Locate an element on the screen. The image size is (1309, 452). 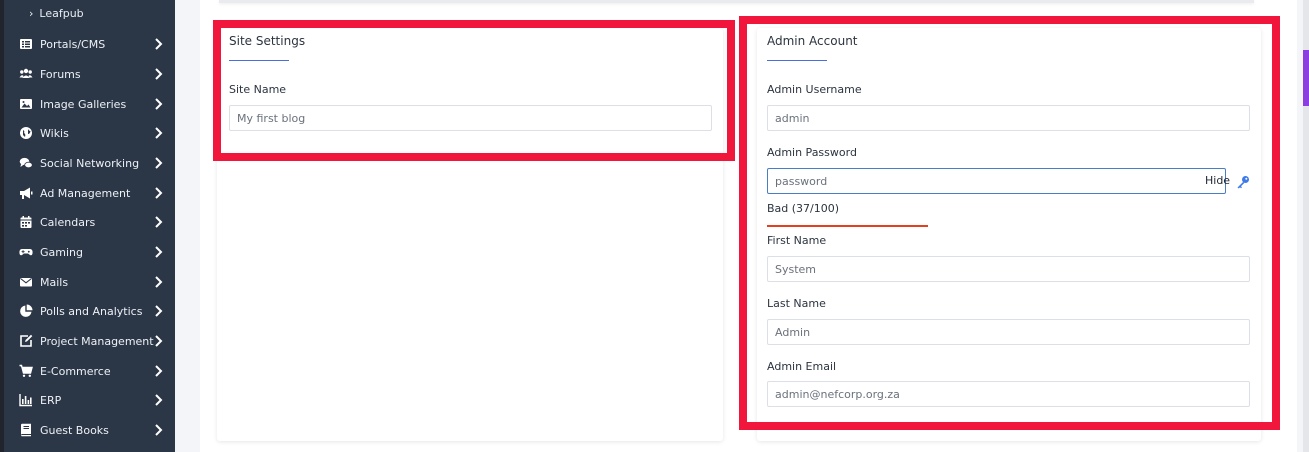
first-name-label: First Name is located at coordinates (797, 240).